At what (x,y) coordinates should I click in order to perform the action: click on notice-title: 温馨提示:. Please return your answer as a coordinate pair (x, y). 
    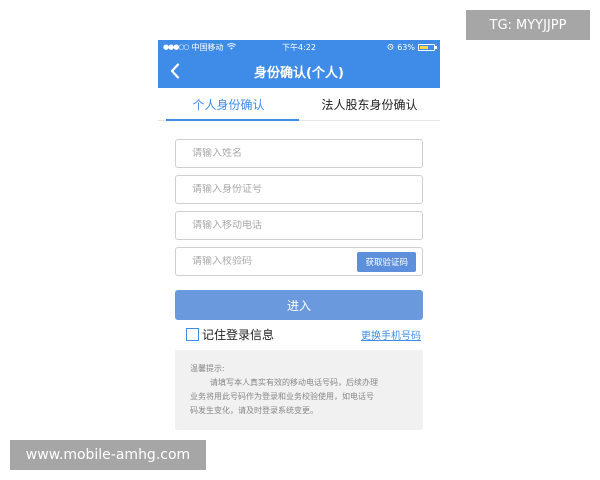
    Looking at the image, I should click on (207, 368).